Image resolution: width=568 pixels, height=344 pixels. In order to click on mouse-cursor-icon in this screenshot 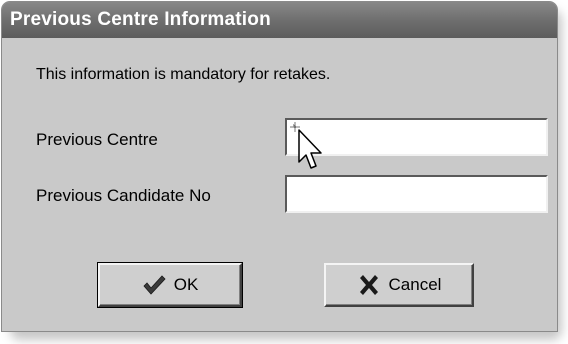, I will do `click(310, 152)`.